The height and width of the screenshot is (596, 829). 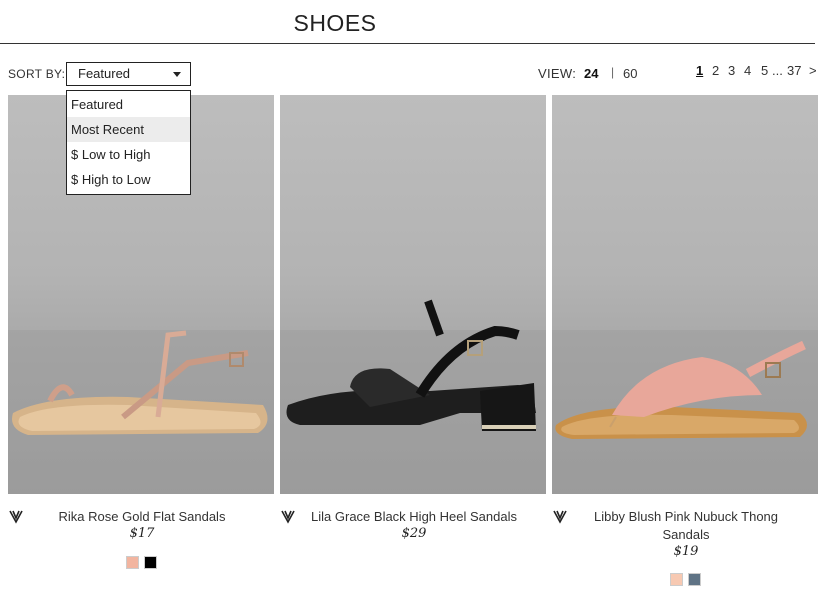 I want to click on sort-select: Featured, so click(x=128, y=74).